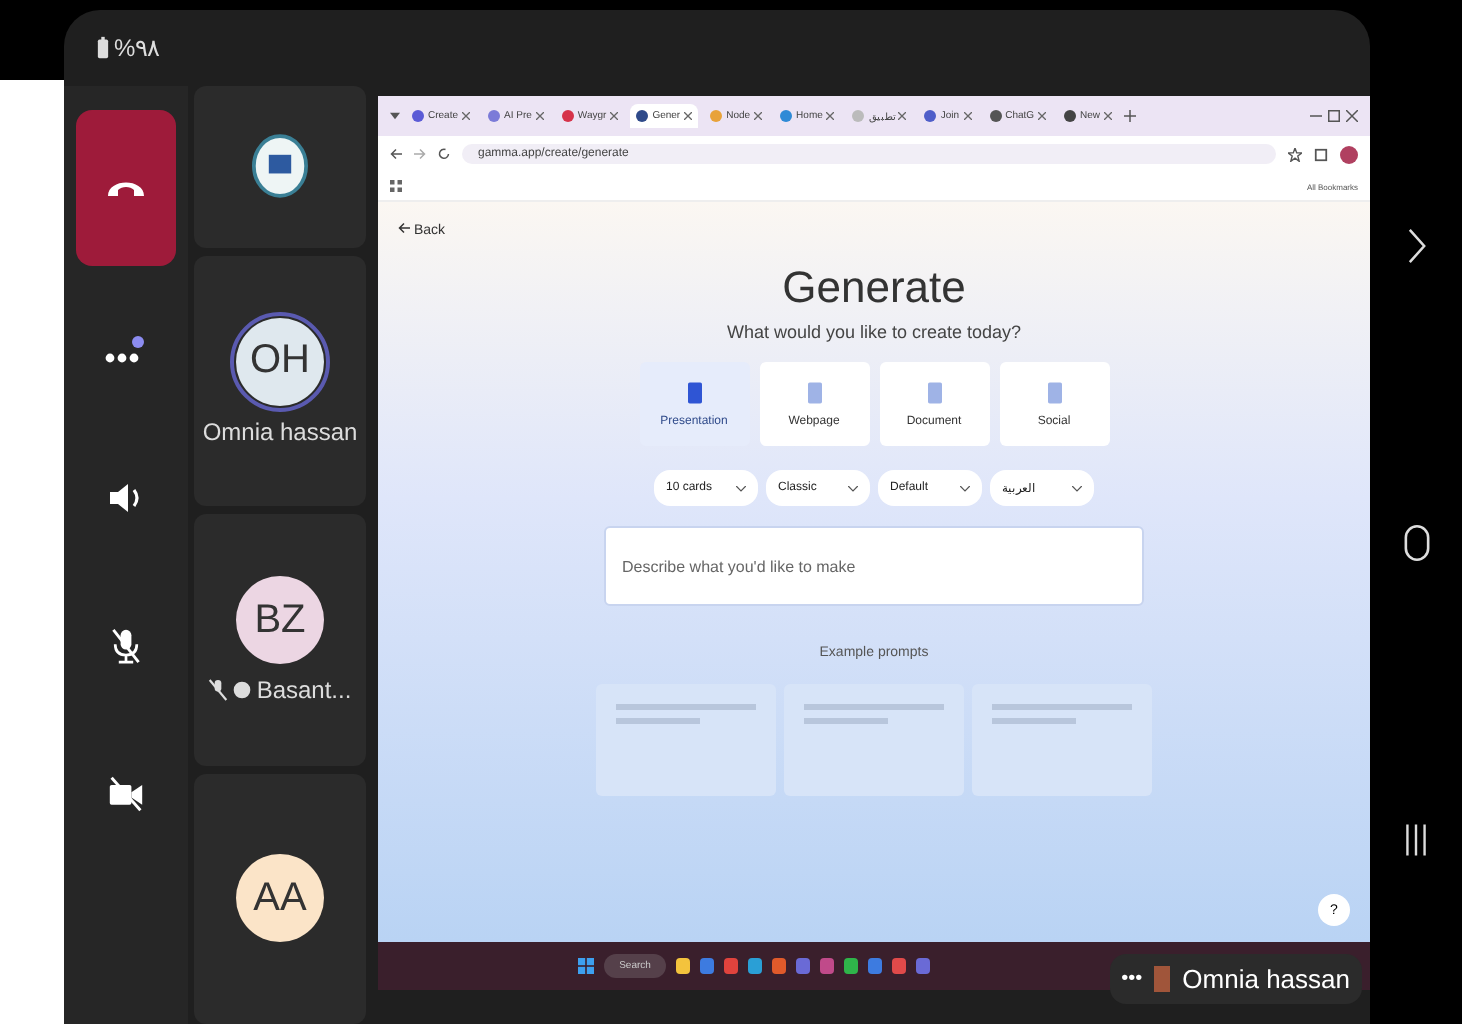 This screenshot has width=1462, height=1024. What do you see at coordinates (396, 186) in the screenshot?
I see `apps-grid-icon` at bounding box center [396, 186].